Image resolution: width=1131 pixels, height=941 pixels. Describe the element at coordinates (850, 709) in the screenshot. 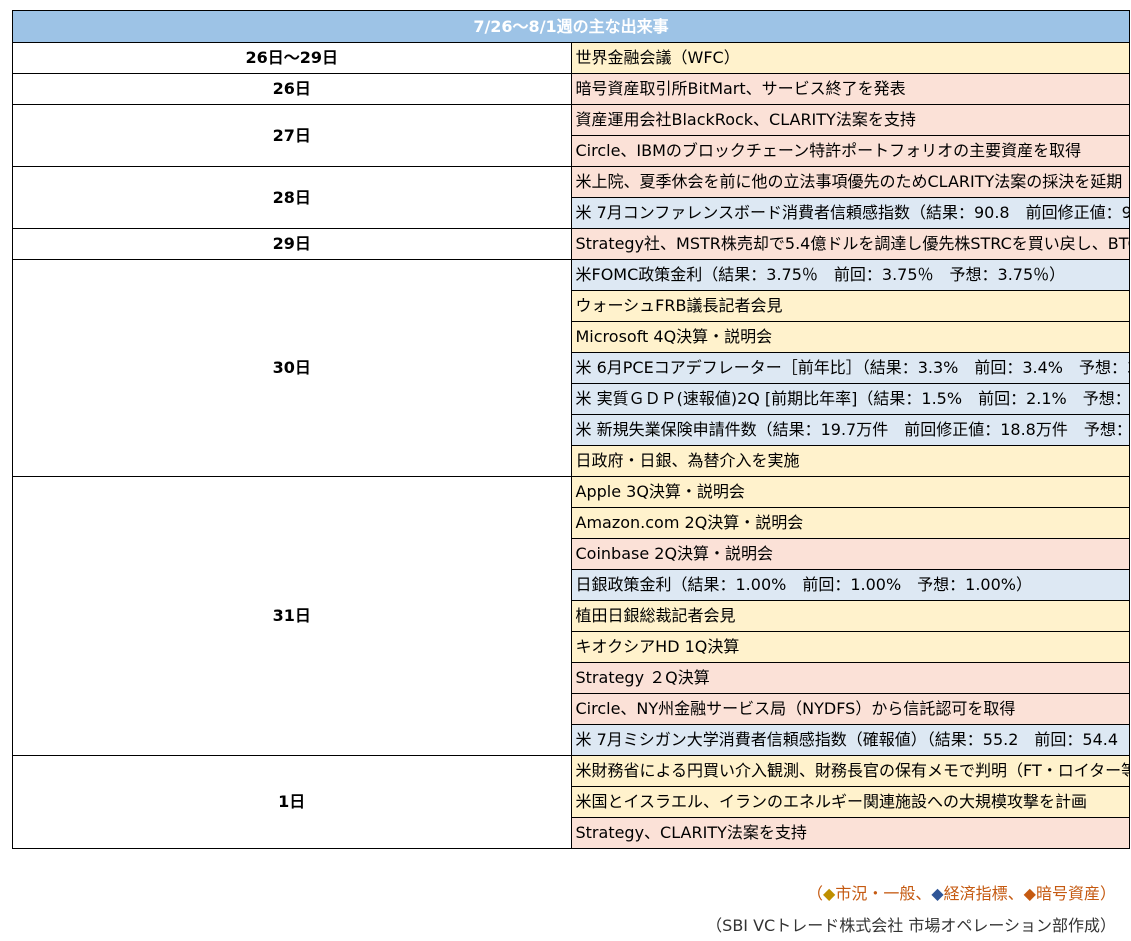

I see `event-cell: Circle、NY州金融サービス局（NYDFS）から信託認可を取得` at that location.